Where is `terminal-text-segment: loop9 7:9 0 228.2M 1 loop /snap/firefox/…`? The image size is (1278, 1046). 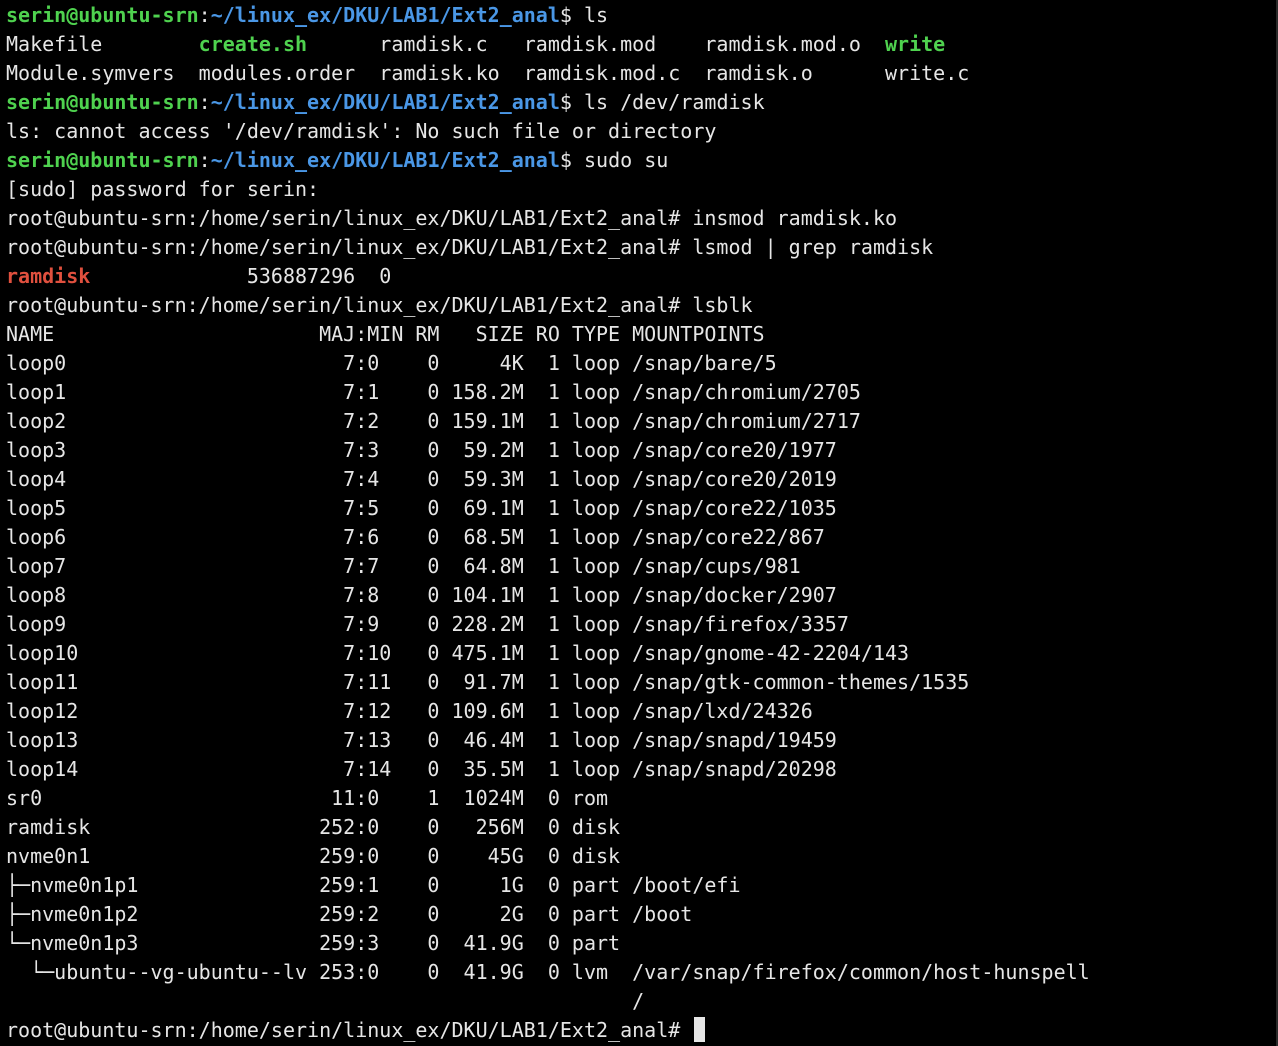
terminal-text-segment: loop9 7:9 0 228.2M 1 loop /snap/firefox/… is located at coordinates (427, 624).